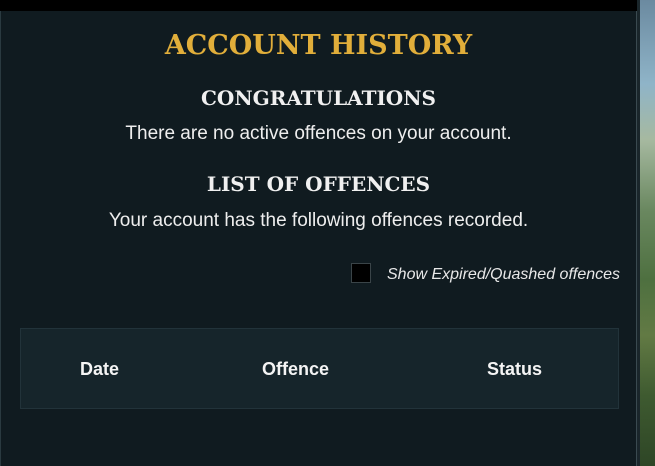  What do you see at coordinates (318, 45) in the screenshot?
I see `page-title: ACCOUNT HISTORY` at bounding box center [318, 45].